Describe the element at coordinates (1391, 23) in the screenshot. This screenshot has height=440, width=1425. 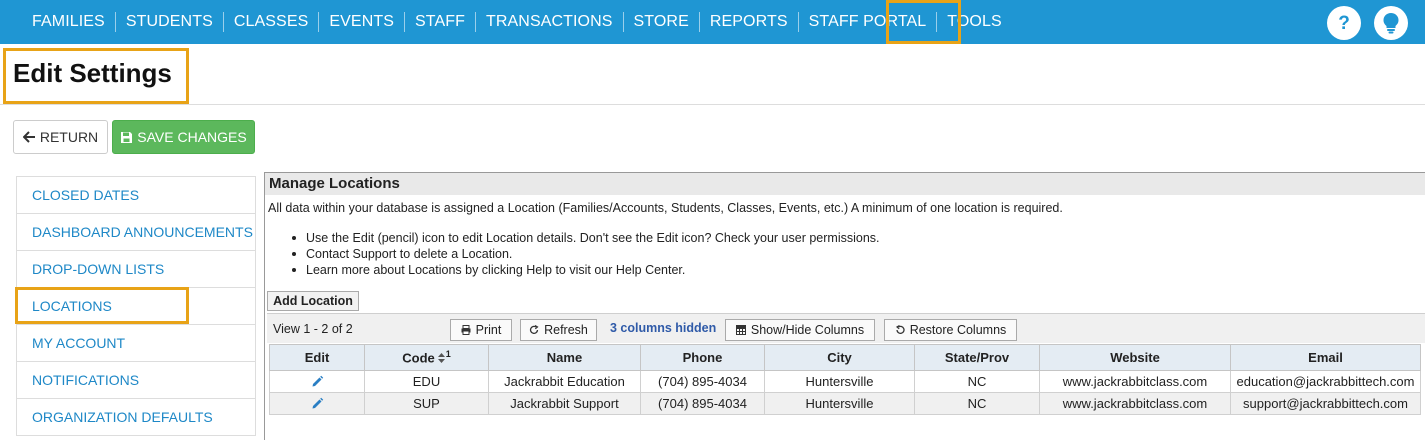
I see `lightbulb-icon` at that location.